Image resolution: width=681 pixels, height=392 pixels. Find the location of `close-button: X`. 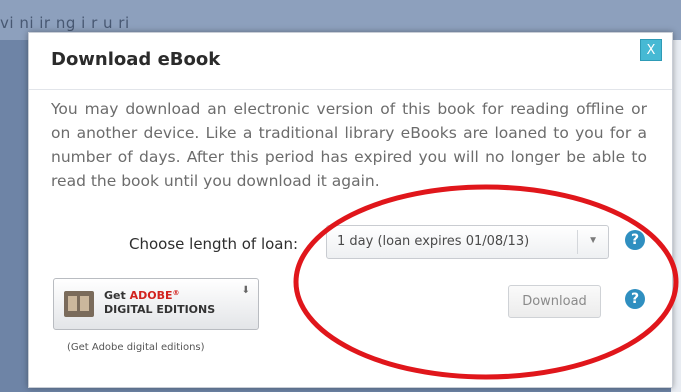

close-button: X is located at coordinates (651, 50).